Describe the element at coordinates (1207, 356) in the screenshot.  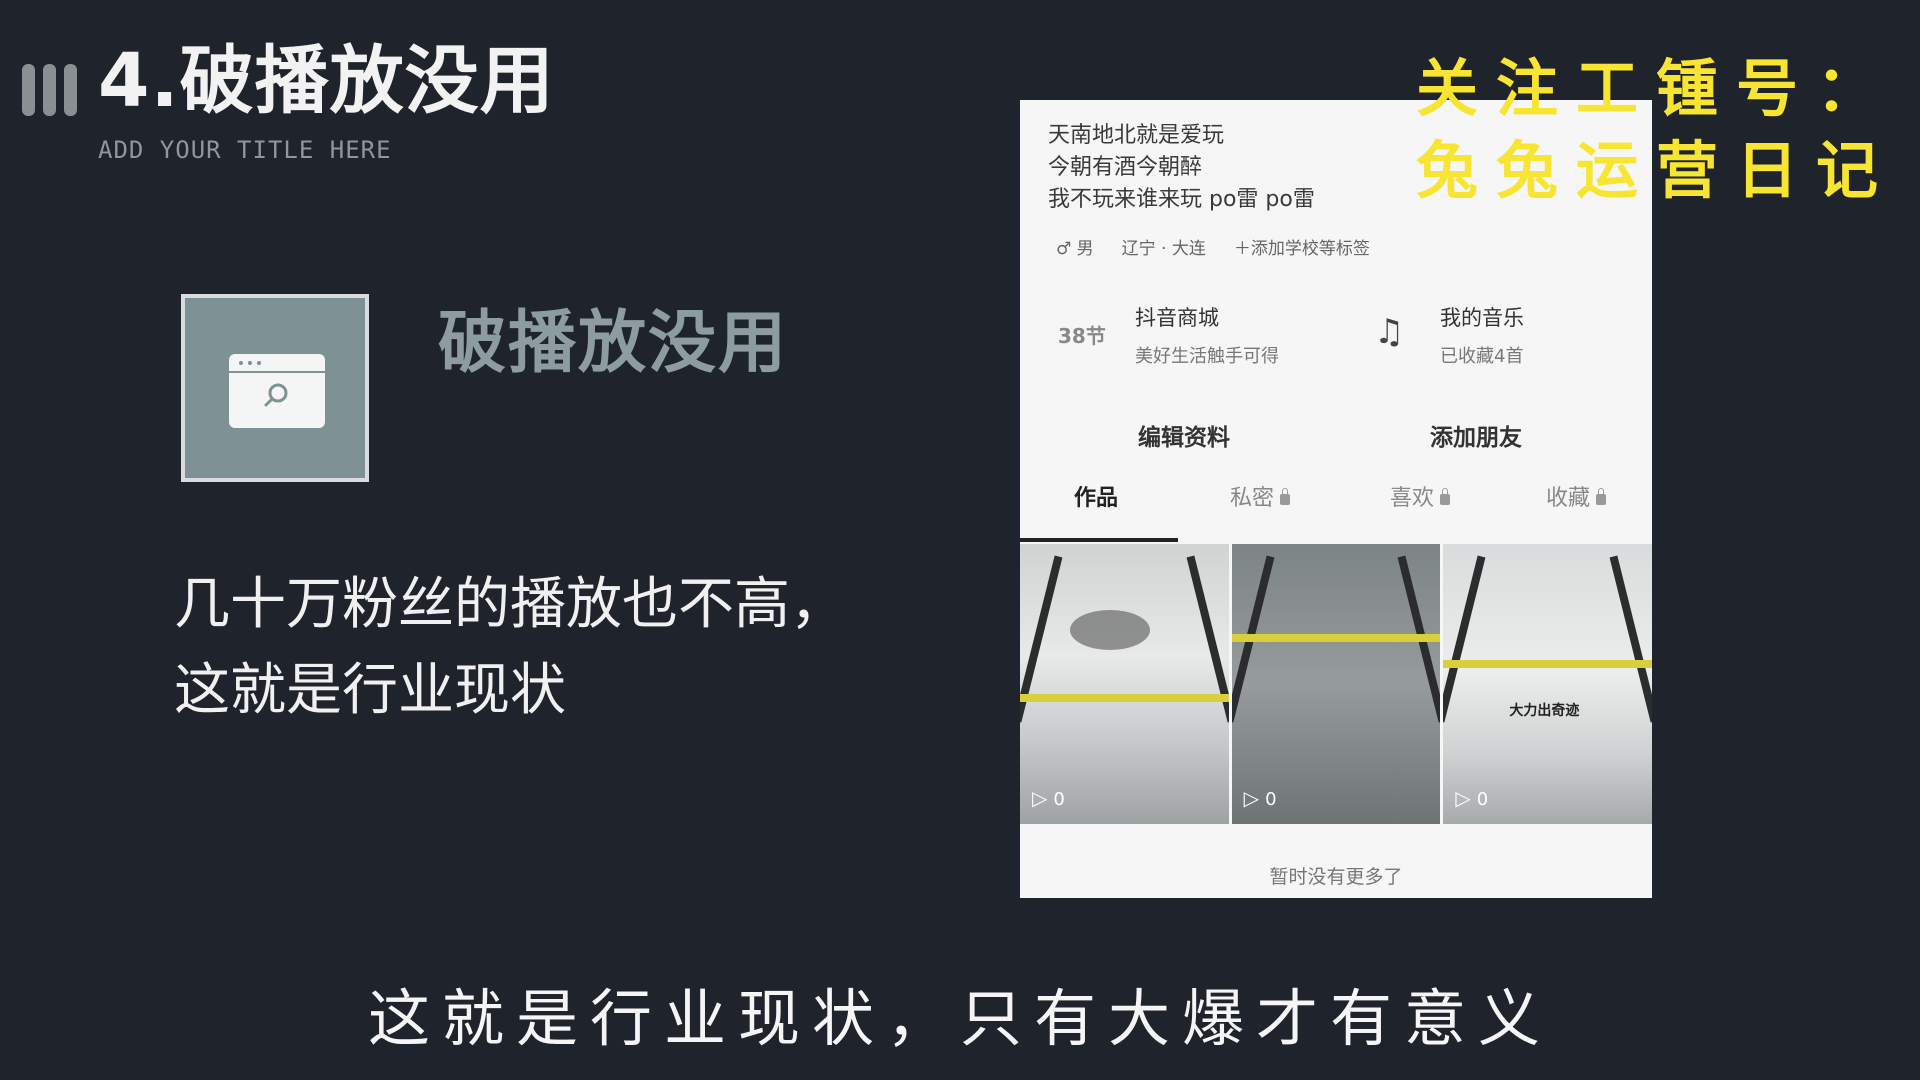
I see `shop-sub: 美好生活触手可得` at that location.